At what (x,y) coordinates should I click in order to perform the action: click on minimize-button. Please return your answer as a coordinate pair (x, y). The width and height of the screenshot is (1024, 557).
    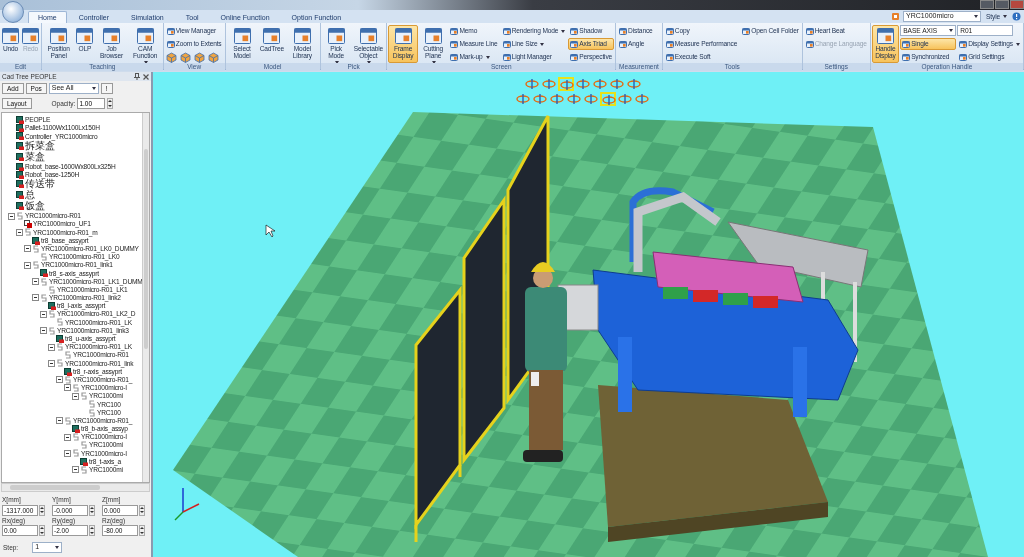
    Looking at the image, I should click on (987, 4).